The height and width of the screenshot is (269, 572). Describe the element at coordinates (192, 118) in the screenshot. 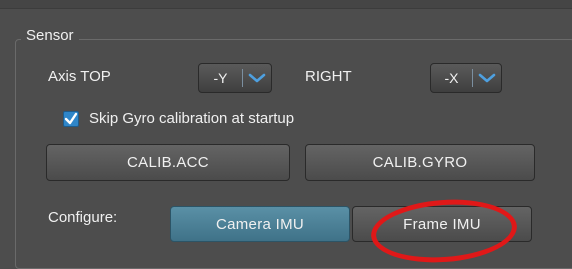

I see `skip-gyro-label: Skip Gyro calibration at startup` at that location.